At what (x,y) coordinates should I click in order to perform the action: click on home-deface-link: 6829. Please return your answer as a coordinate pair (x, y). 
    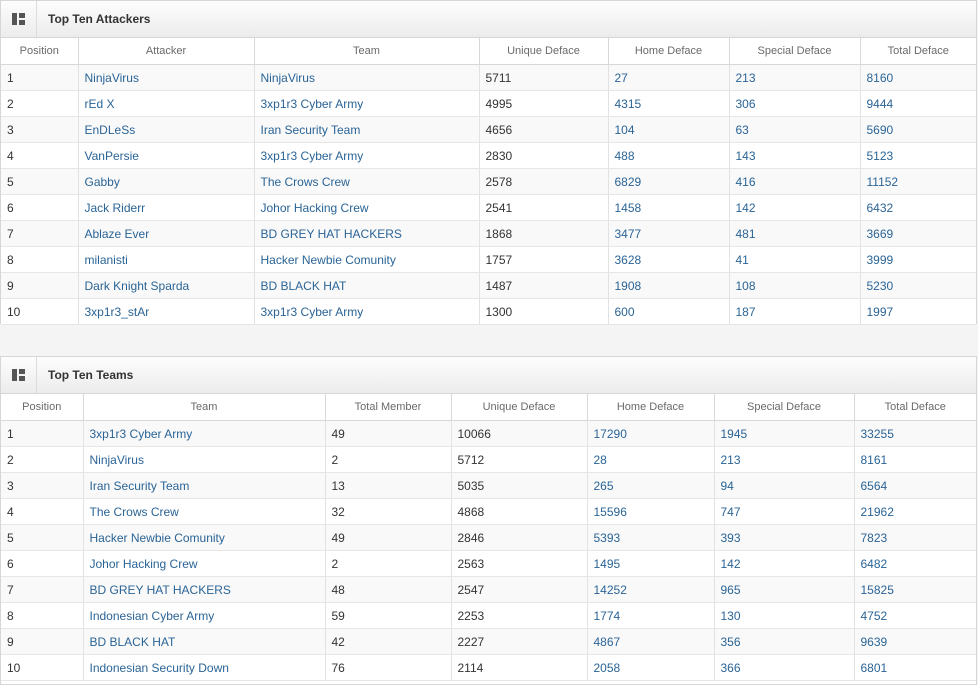
    Looking at the image, I should click on (669, 181).